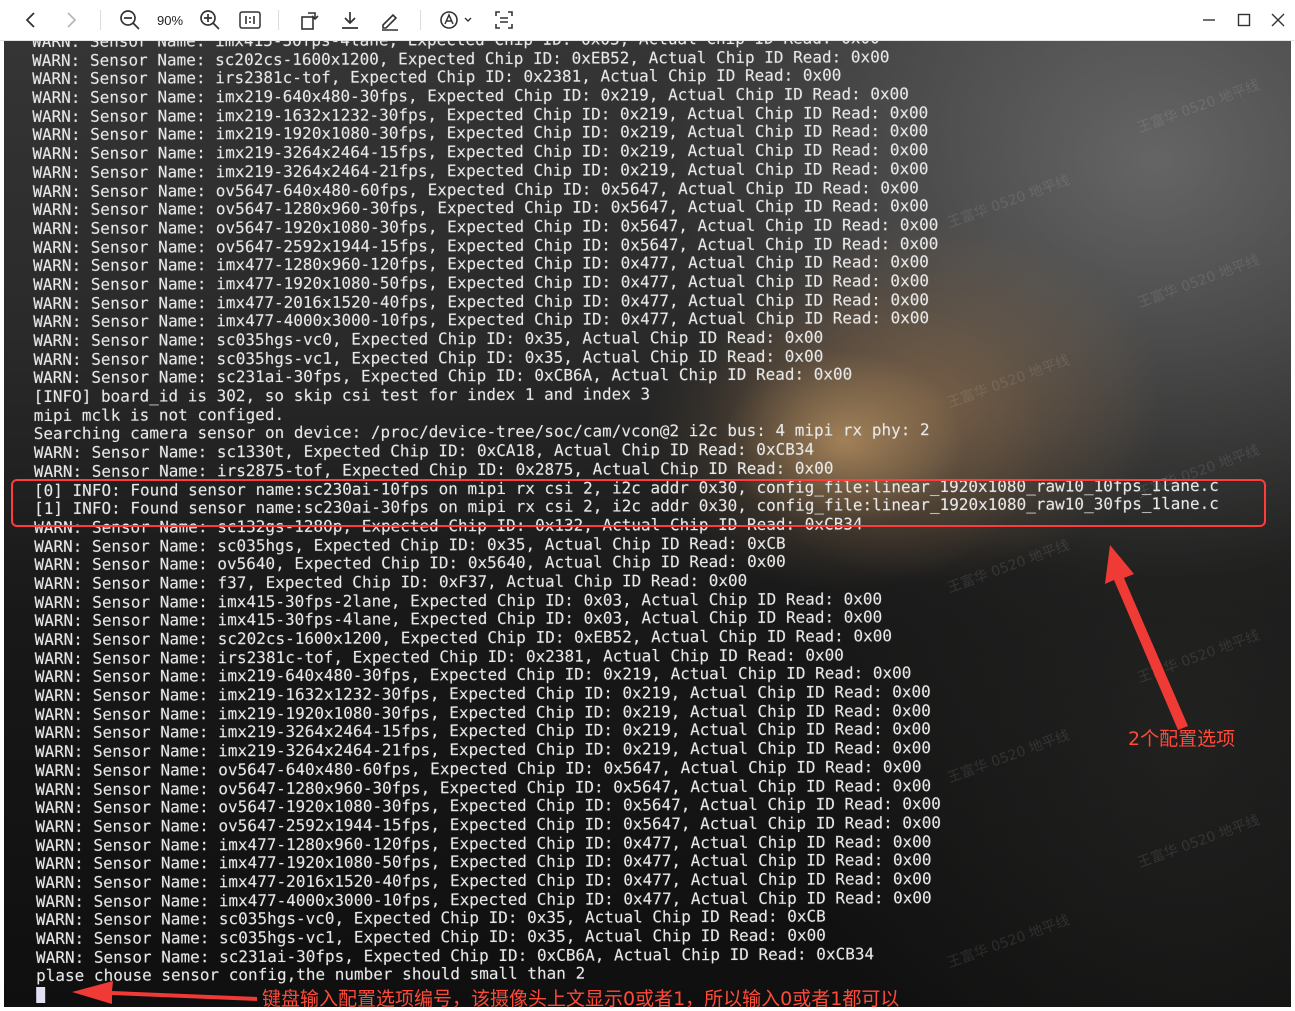 The width and height of the screenshot is (1295, 1011). Describe the element at coordinates (250, 20) in the screenshot. I see `actual-size-icon` at that location.